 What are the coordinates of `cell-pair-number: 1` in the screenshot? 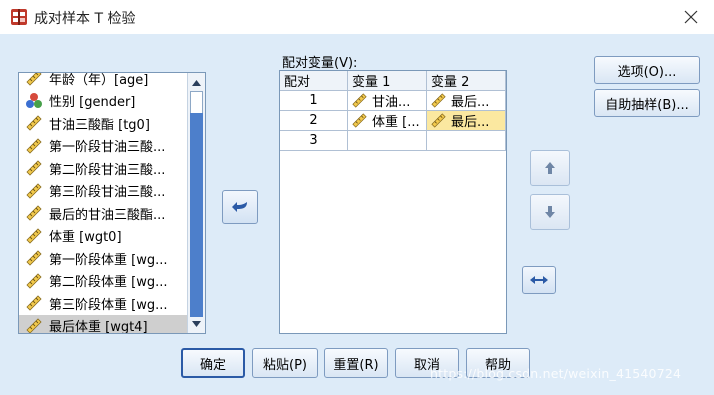 It's located at (314, 101).